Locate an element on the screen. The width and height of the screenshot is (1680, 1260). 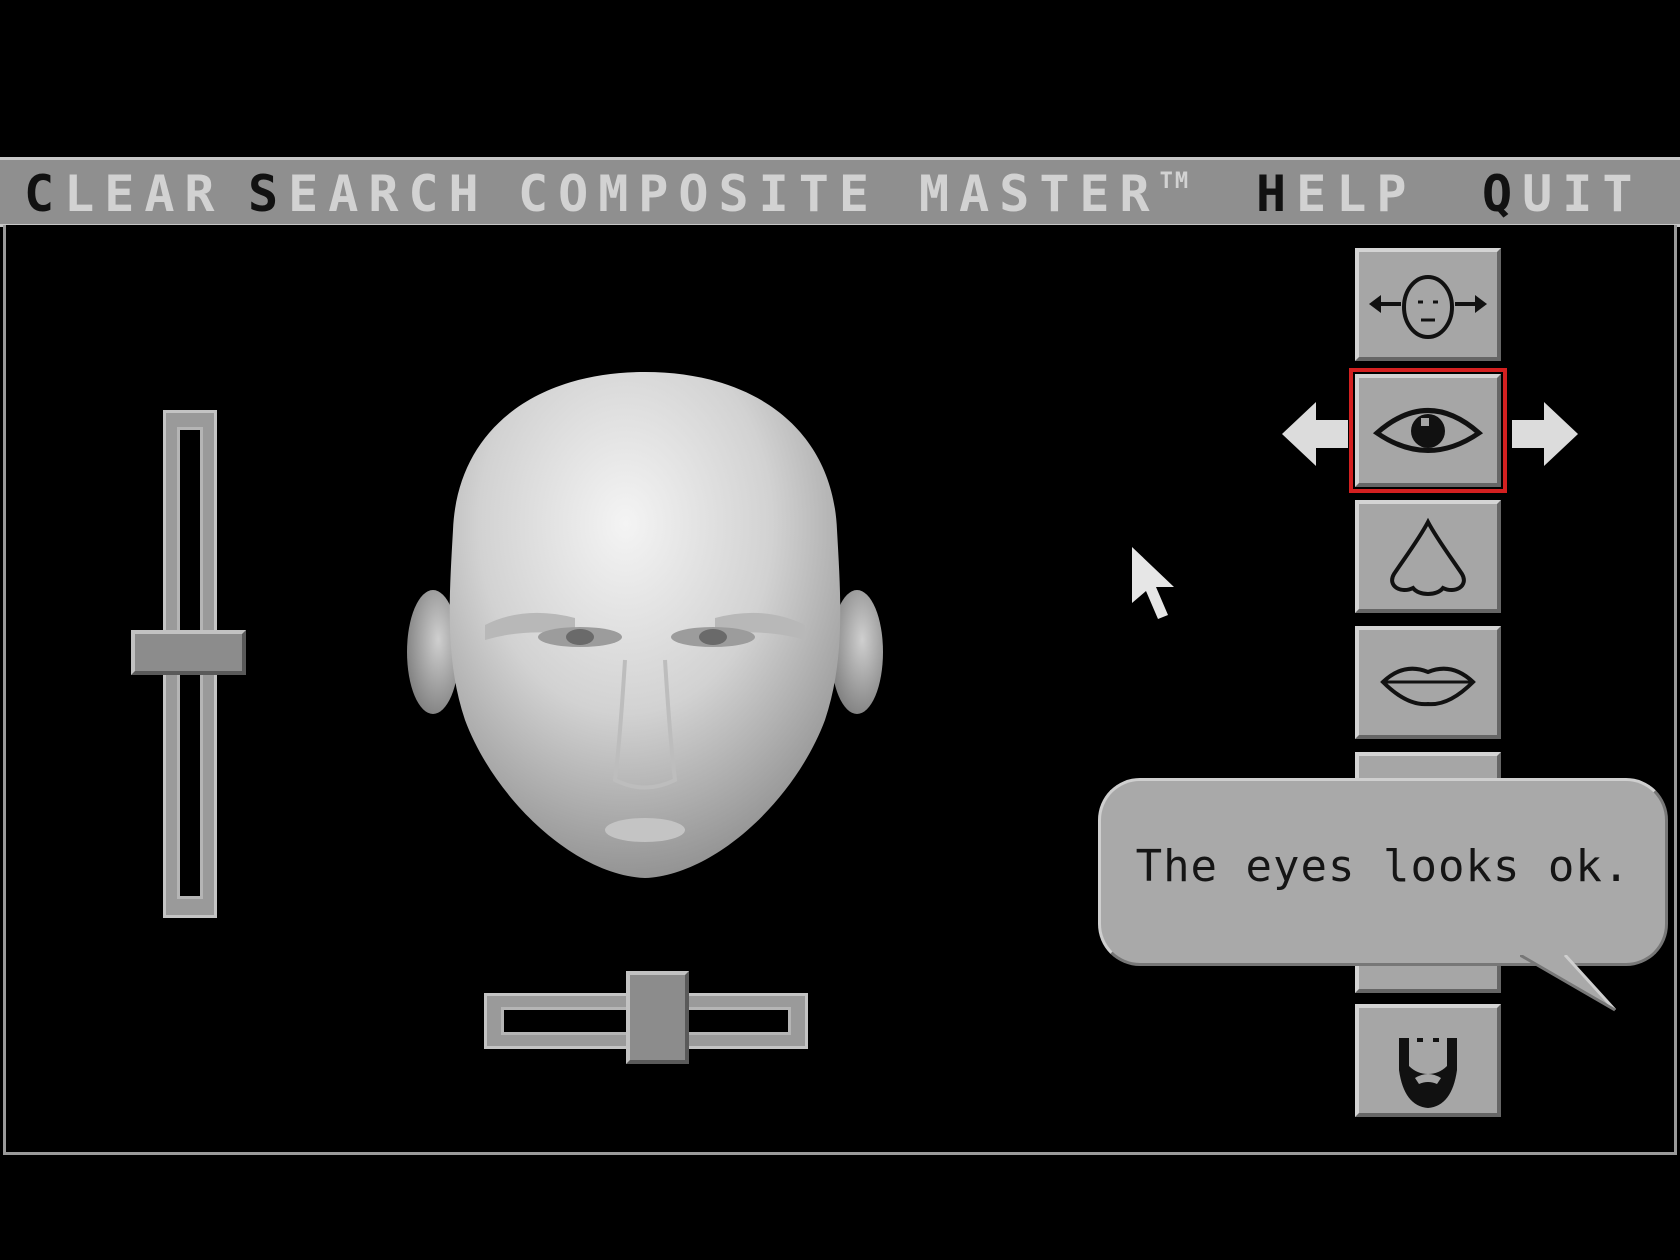
speech-bubble: The eyes looks ok. is located at coordinates (1383, 872).